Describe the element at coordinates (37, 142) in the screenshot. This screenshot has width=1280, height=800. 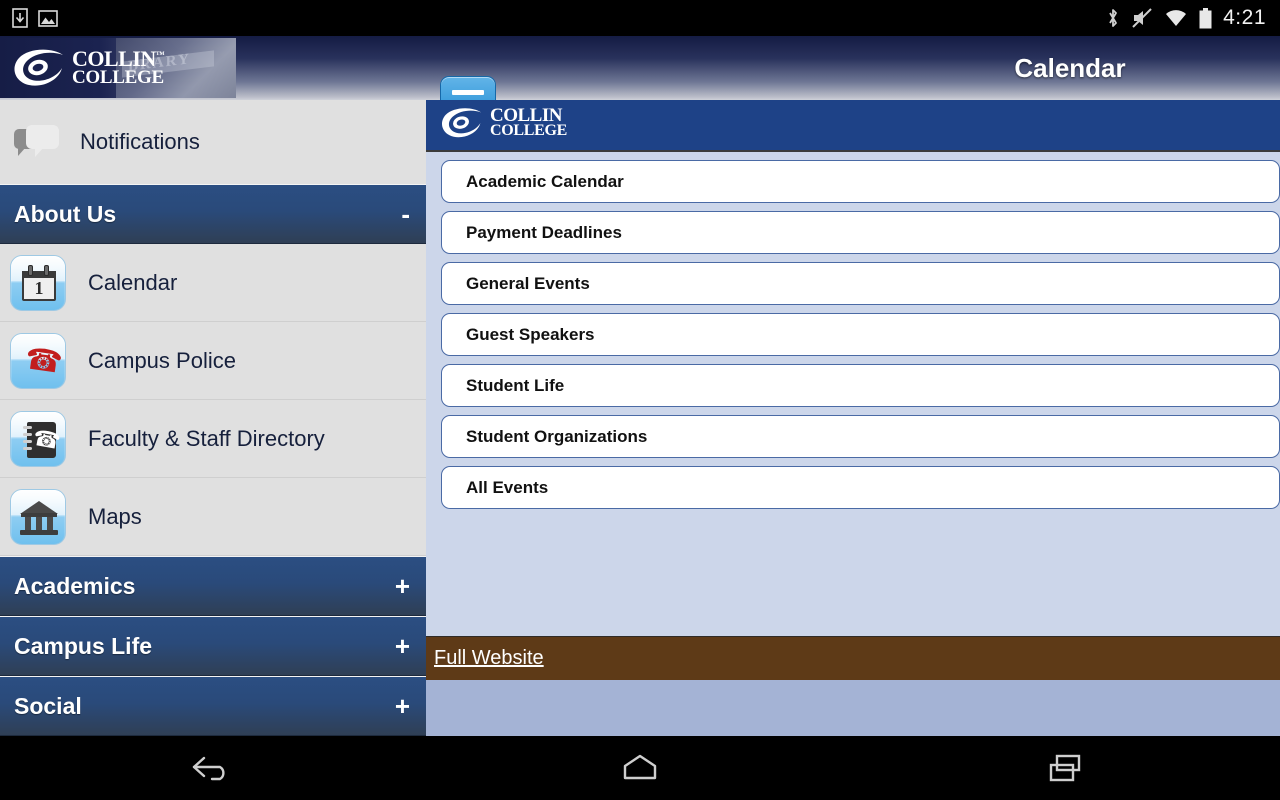
I see `speech-bubble-icon` at that location.